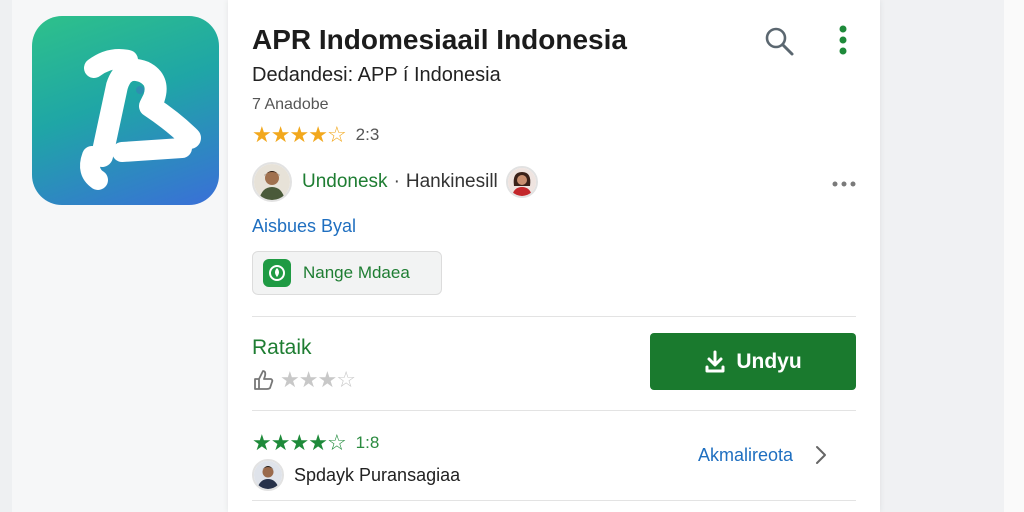  I want to click on search-button, so click(779, 41).